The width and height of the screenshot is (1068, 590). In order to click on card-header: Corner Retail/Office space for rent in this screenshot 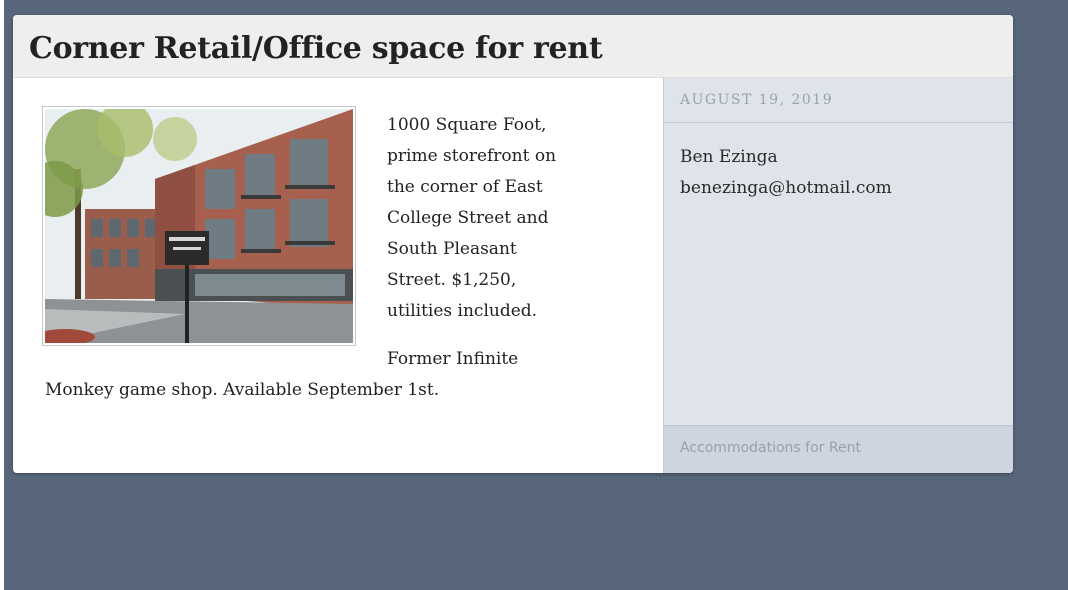, I will do `click(513, 46)`.